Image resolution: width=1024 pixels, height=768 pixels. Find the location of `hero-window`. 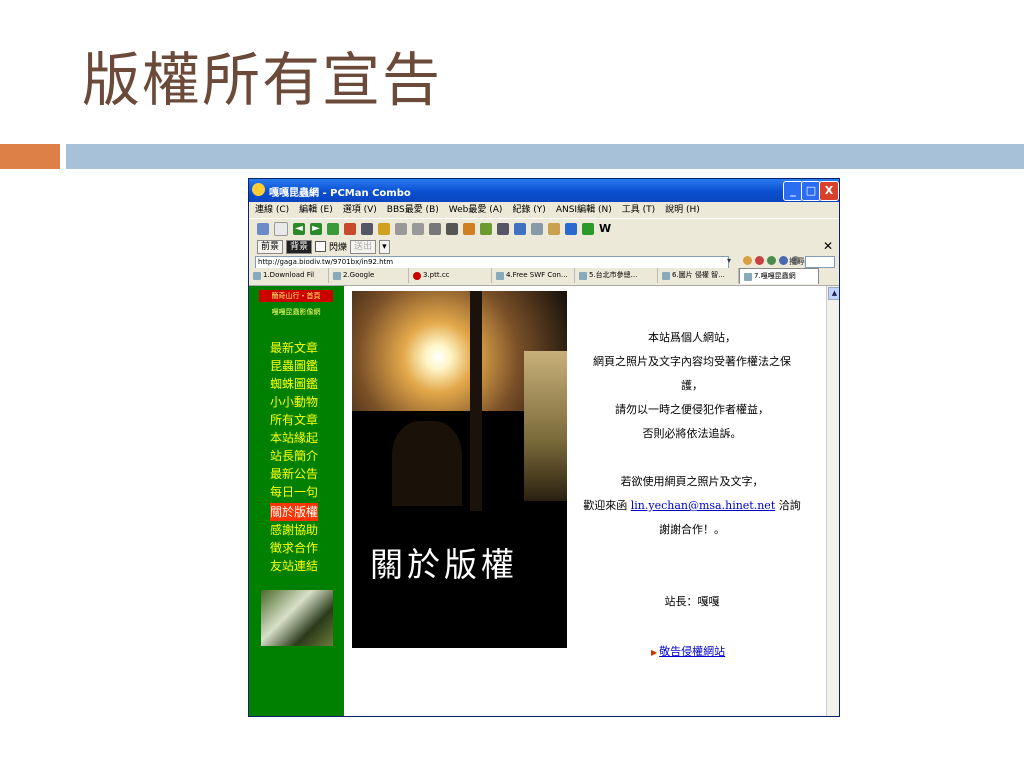

hero-window is located at coordinates (545, 426).